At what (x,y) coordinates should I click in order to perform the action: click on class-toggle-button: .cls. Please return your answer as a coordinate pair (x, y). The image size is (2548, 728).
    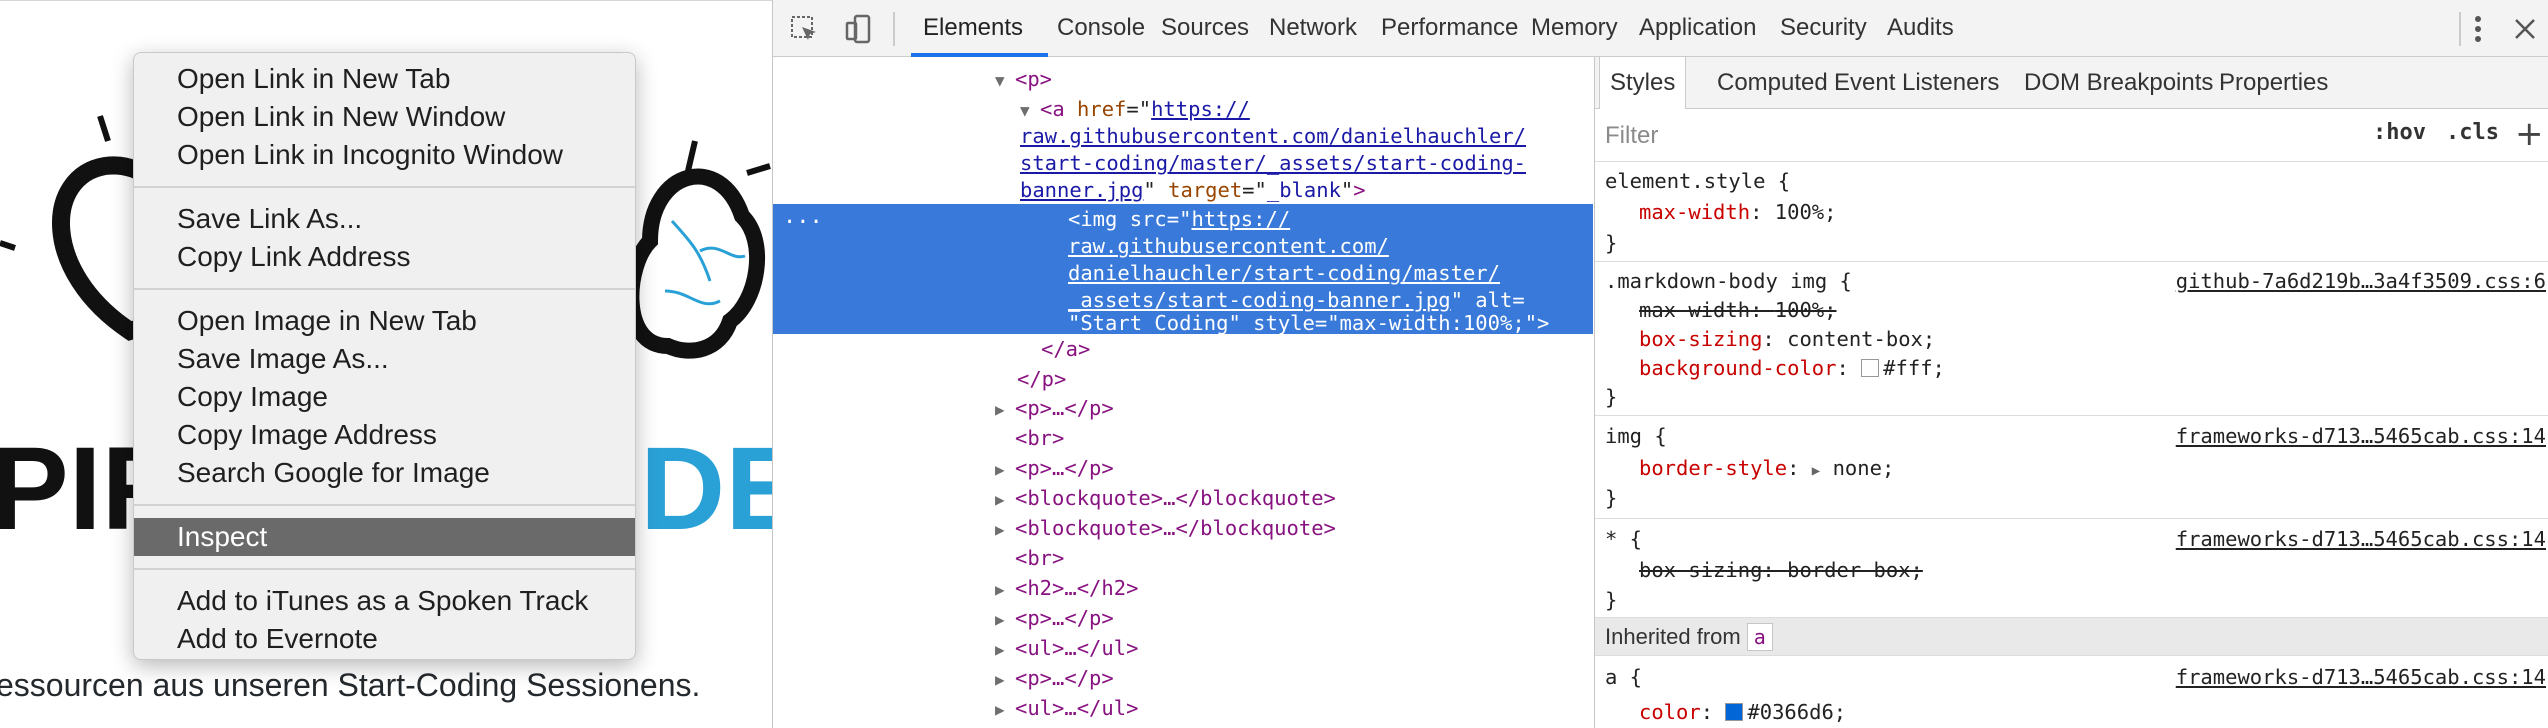
    Looking at the image, I should click on (2472, 132).